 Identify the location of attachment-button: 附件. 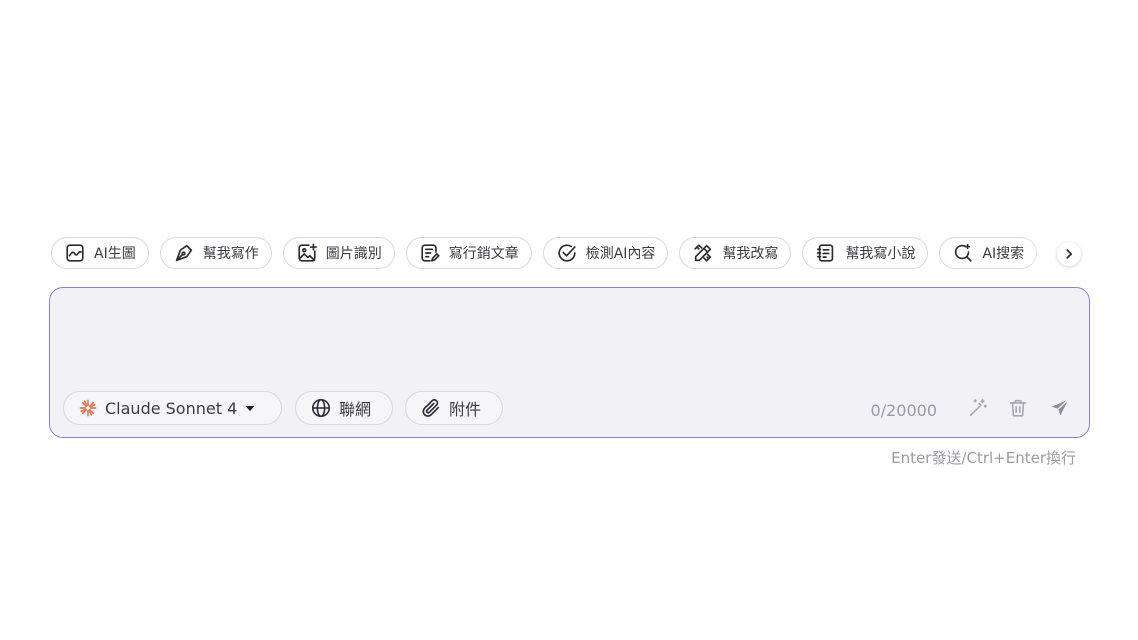
(454, 408).